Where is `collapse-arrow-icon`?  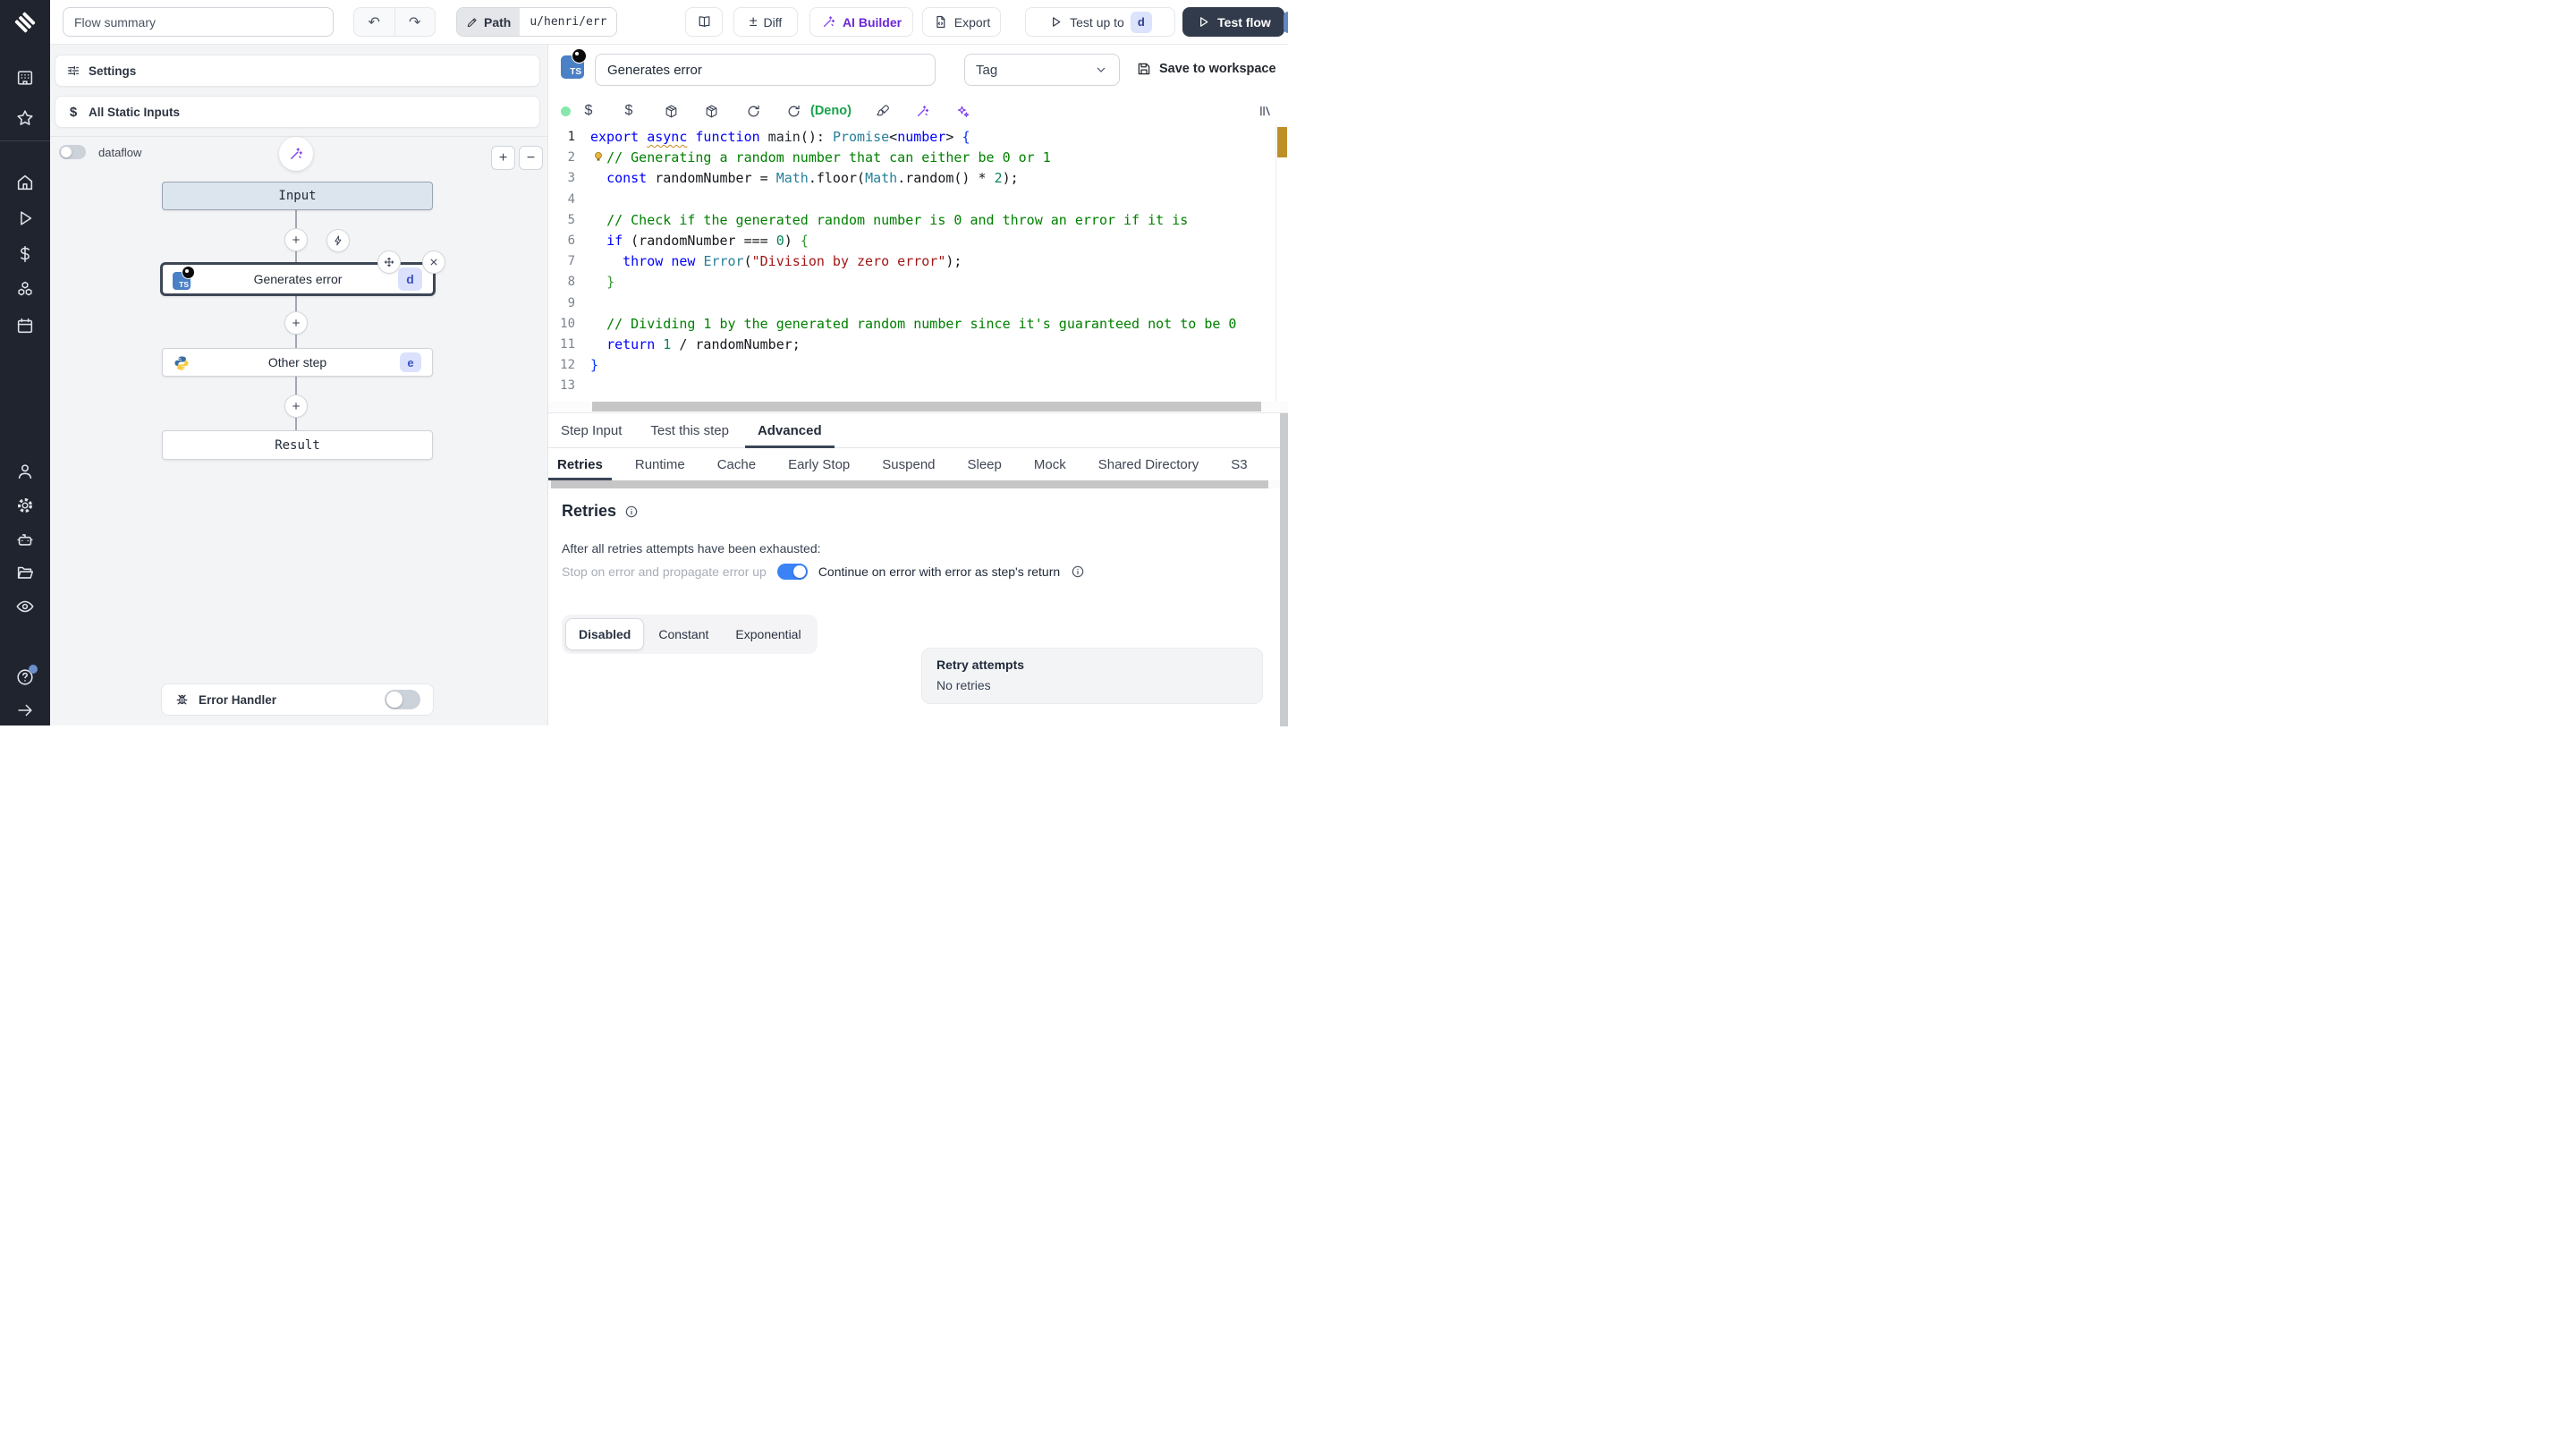
collapse-arrow-icon is located at coordinates (25, 710).